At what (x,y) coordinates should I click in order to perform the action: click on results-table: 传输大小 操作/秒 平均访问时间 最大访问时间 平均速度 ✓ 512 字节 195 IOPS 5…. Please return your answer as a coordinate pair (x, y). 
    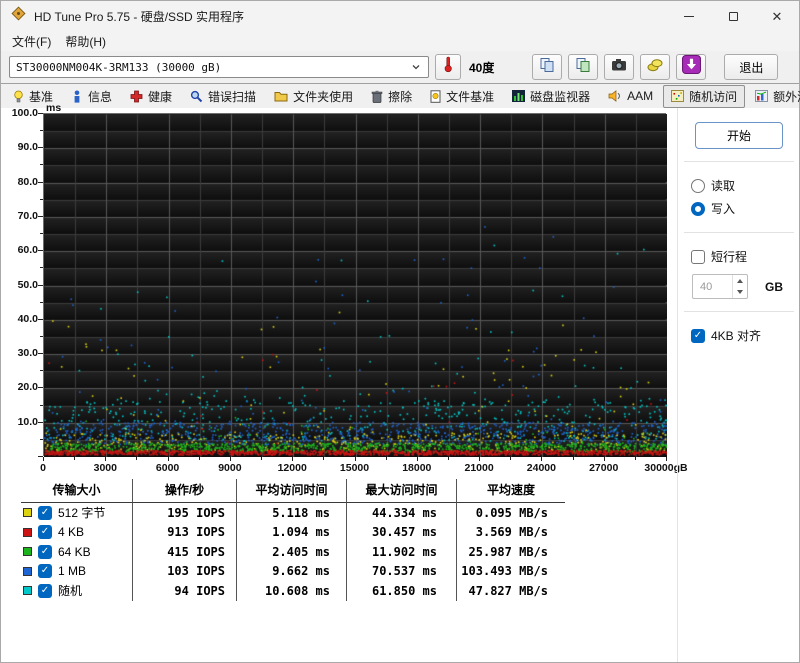
    Looking at the image, I should click on (293, 540).